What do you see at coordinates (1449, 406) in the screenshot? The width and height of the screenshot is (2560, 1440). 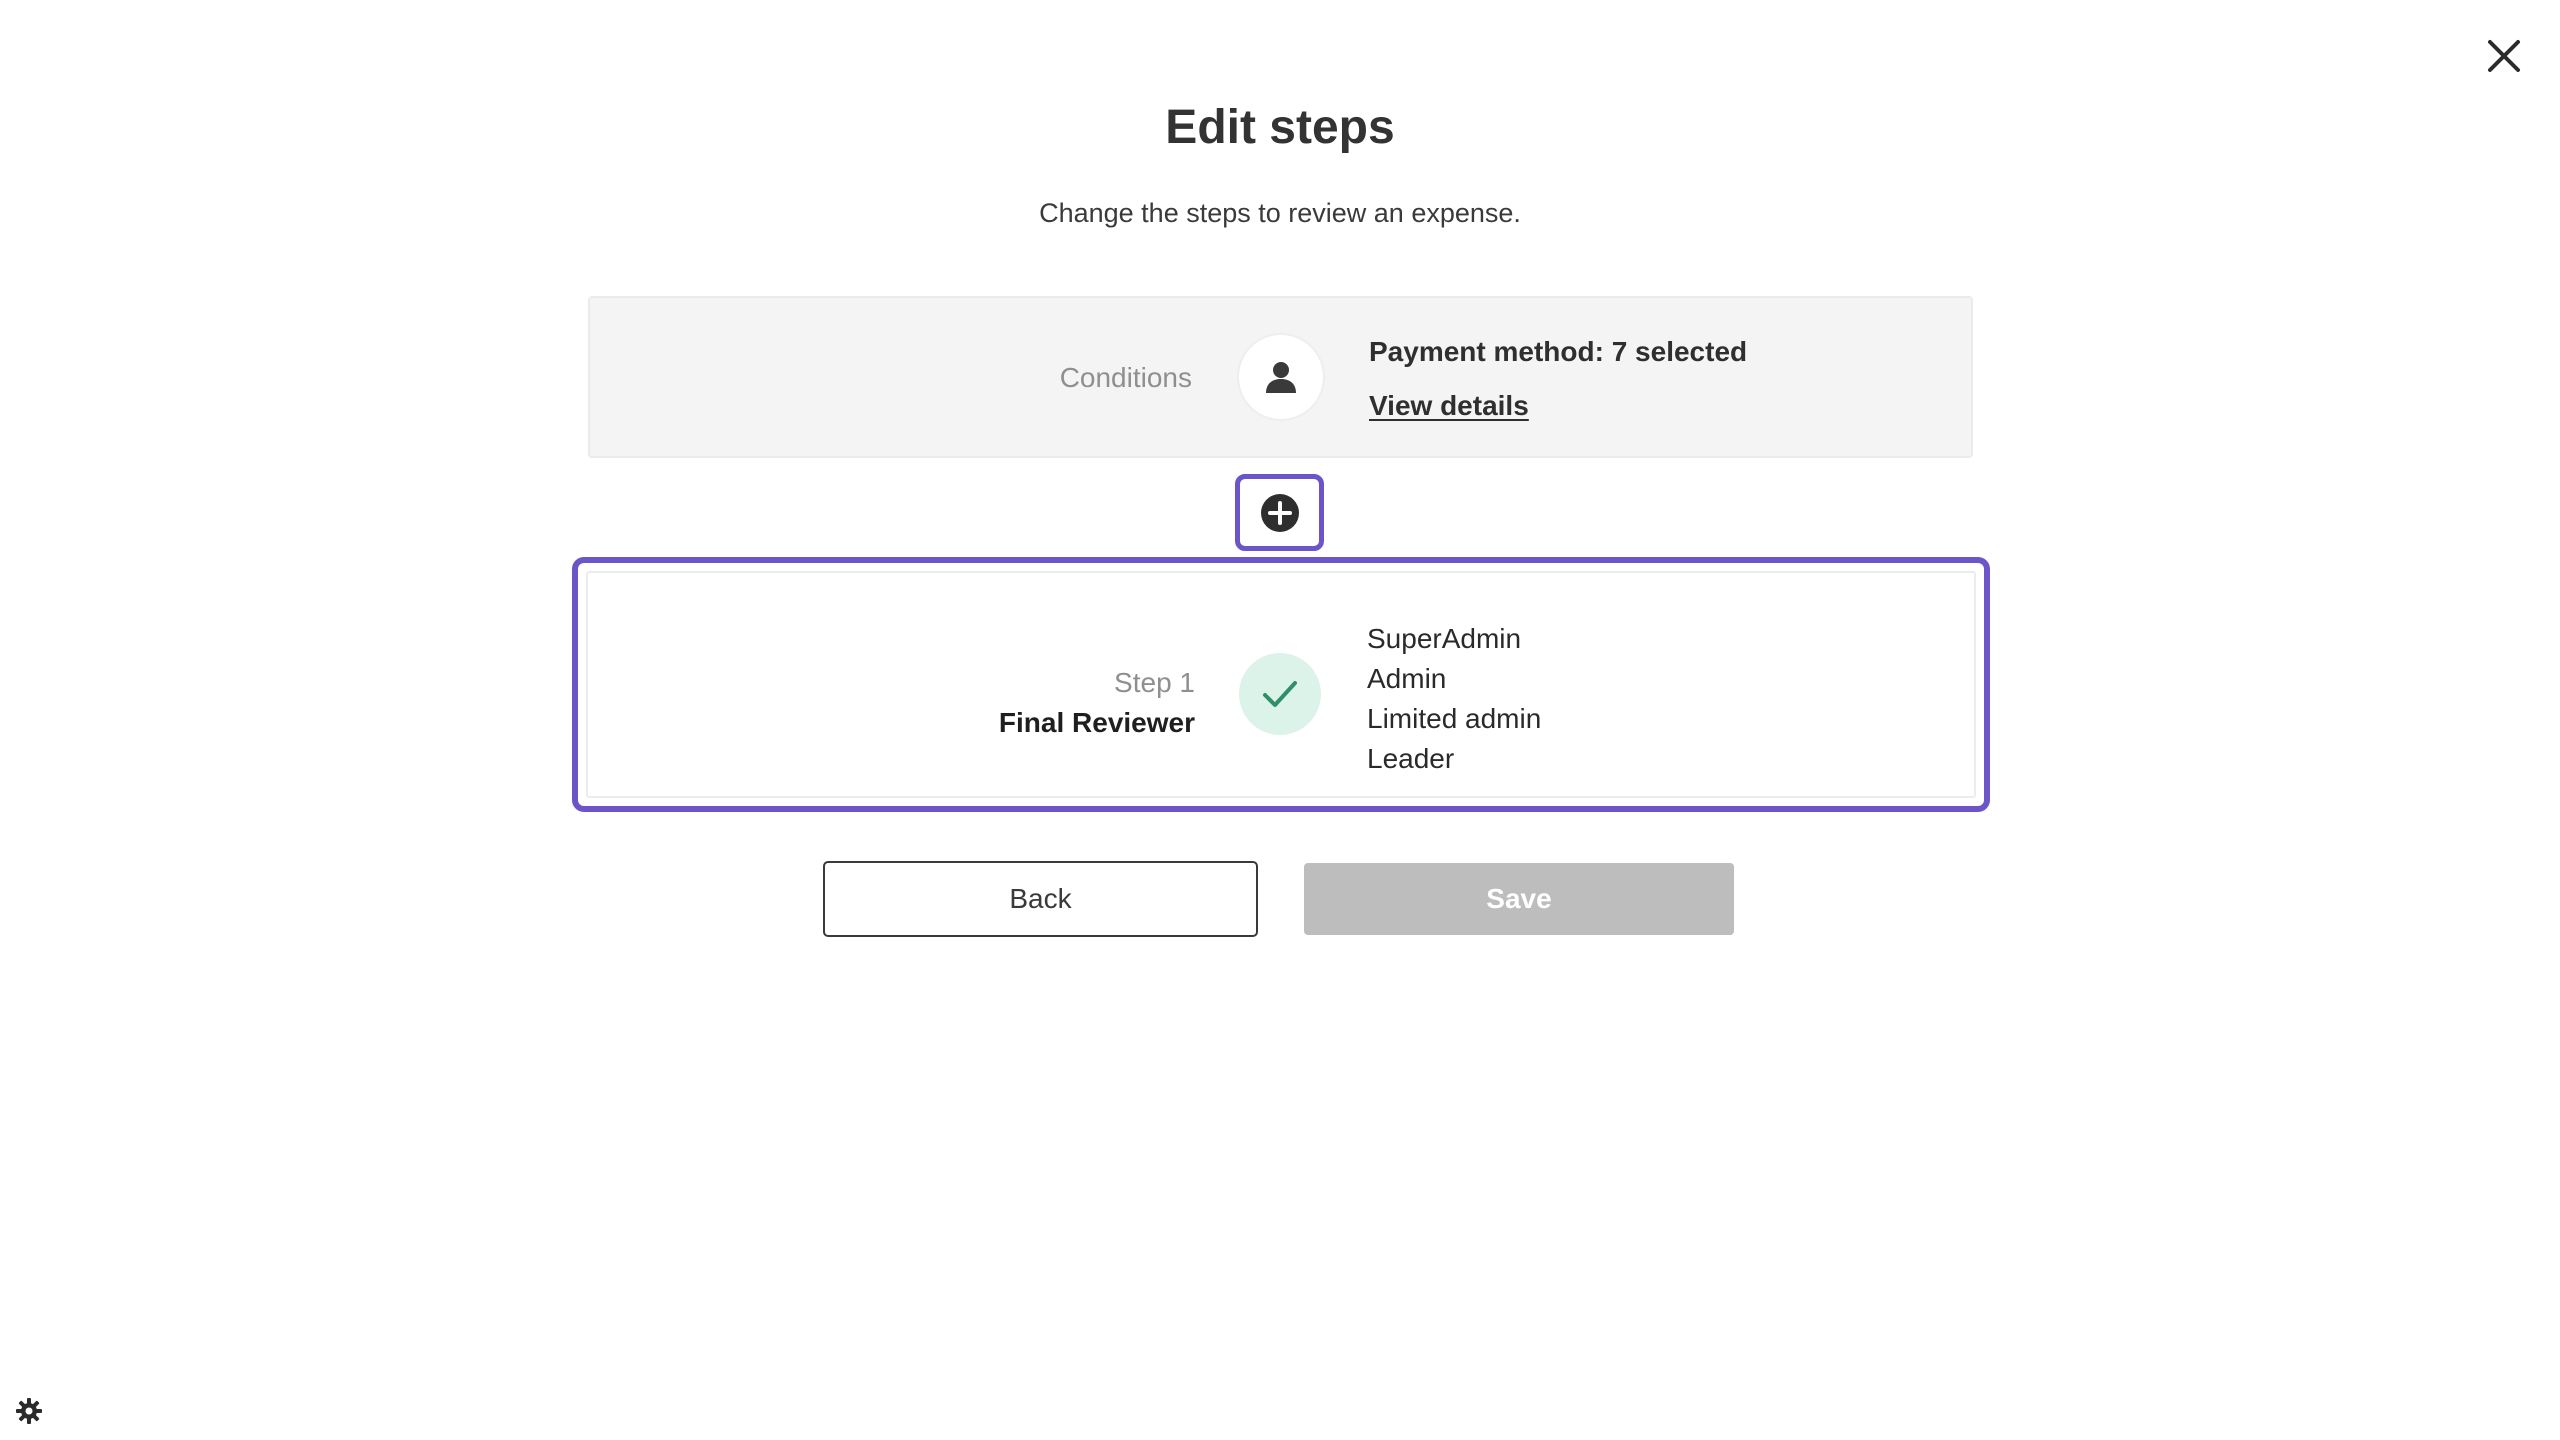 I see `view-details-link: View details` at bounding box center [1449, 406].